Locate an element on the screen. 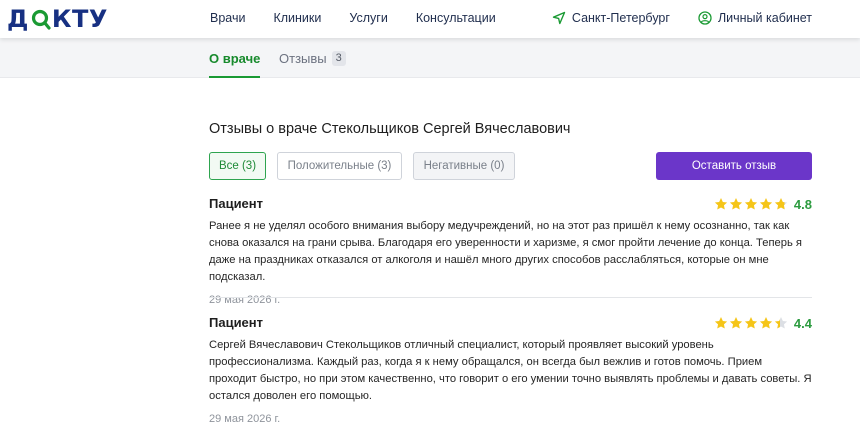 This screenshot has width=860, height=425. reviews-count-badge: 3 is located at coordinates (338, 58).